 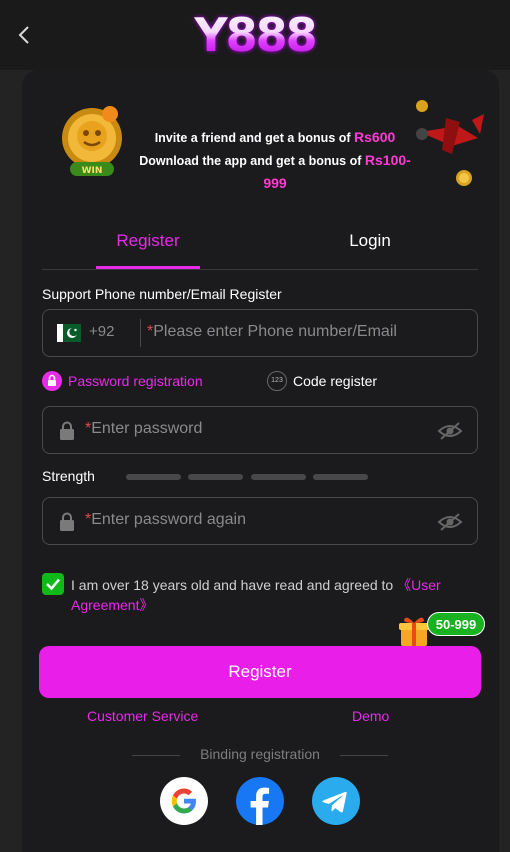 What do you see at coordinates (140, 333) in the screenshot?
I see `field-divider` at bounding box center [140, 333].